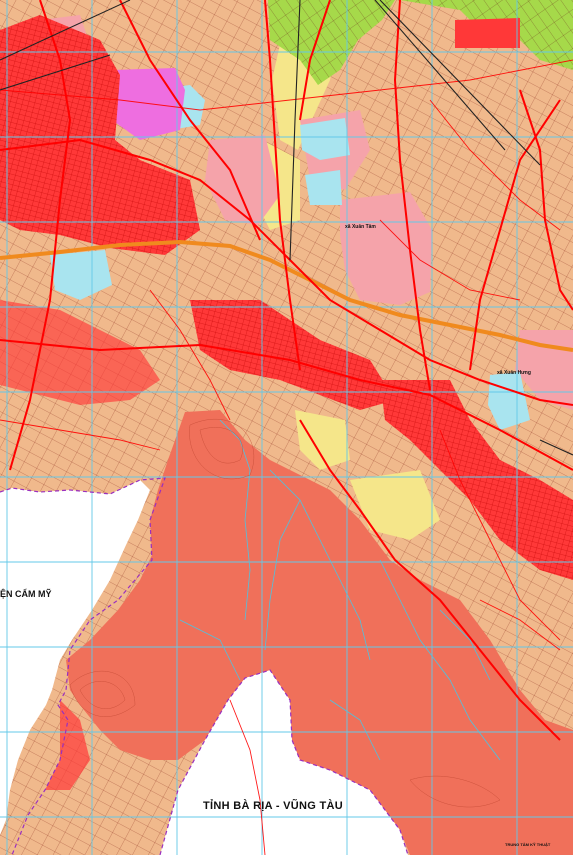 This screenshot has height=855, width=573. What do you see at coordinates (26, 594) in the screenshot?
I see `district-label: ỆN CẨM MỸ` at bounding box center [26, 594].